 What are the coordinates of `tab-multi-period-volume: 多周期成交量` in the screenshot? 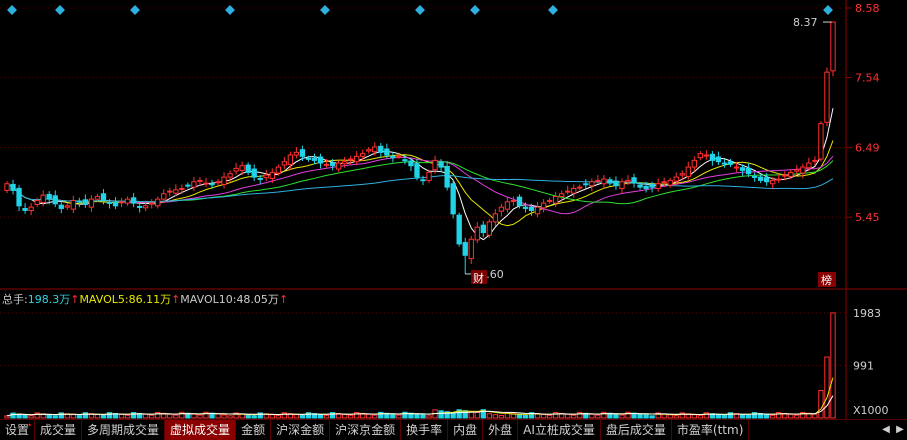 It's located at (124, 430).